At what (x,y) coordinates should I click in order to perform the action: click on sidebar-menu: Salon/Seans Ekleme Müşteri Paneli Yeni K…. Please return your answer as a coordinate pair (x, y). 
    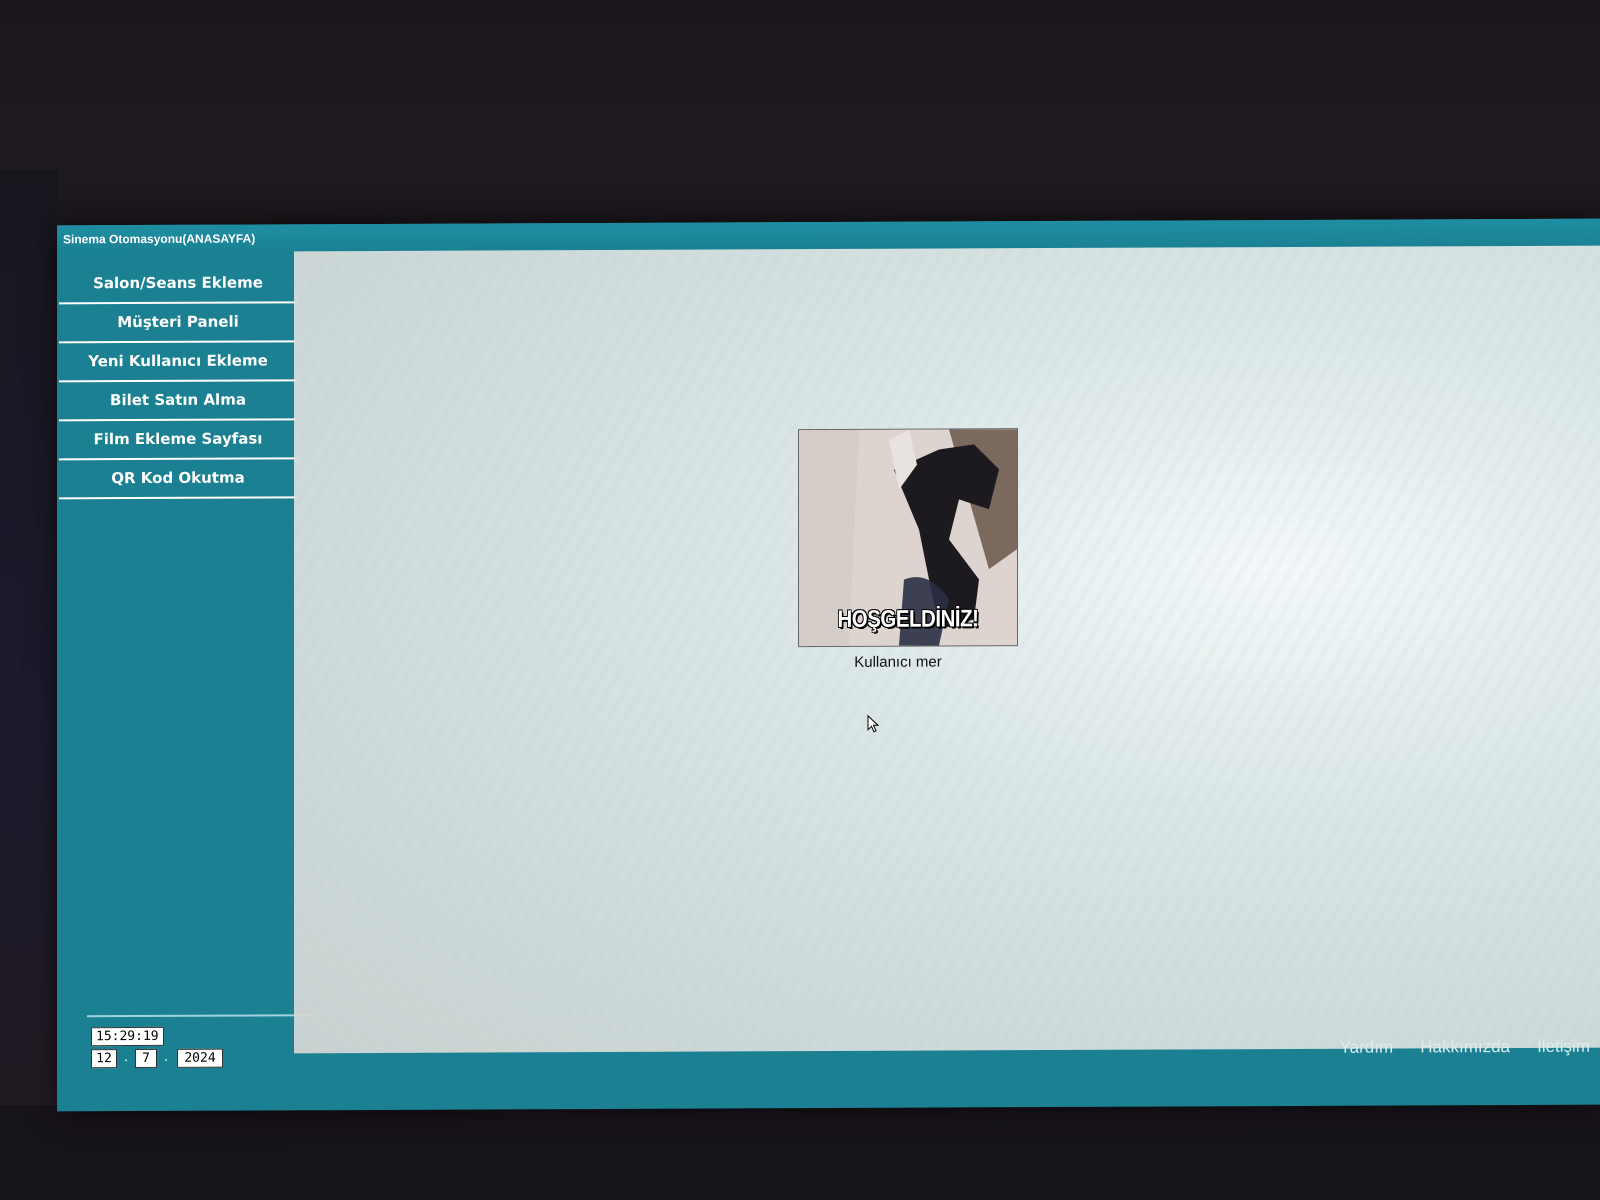
    Looking at the image, I should click on (179, 382).